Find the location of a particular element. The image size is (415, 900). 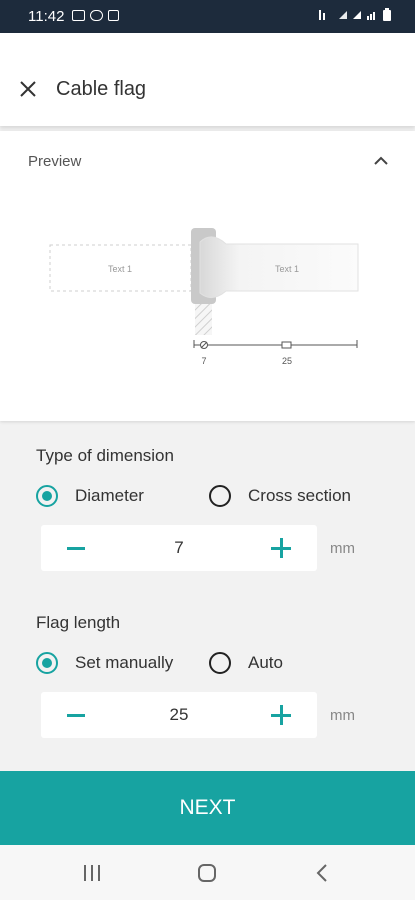

dimension-section-title: Type of dimension is located at coordinates (105, 455).